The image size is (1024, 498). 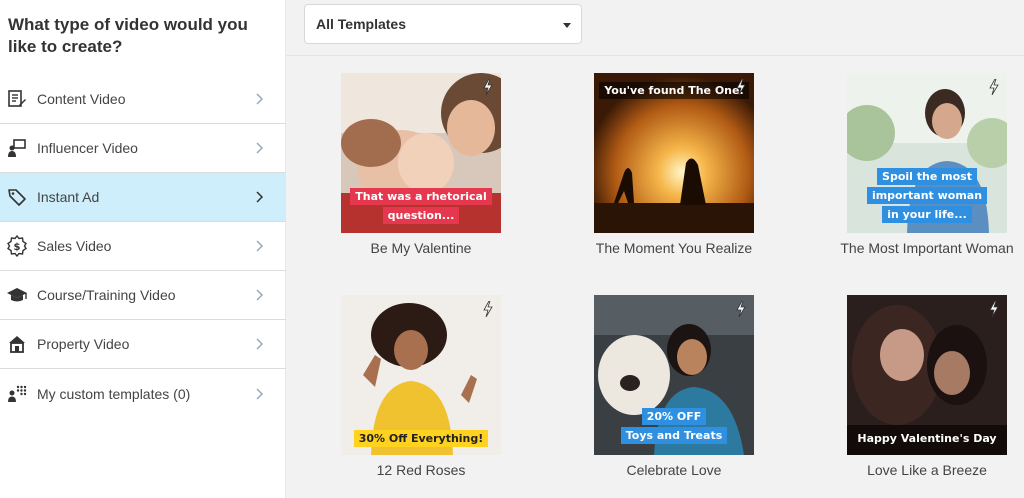 What do you see at coordinates (361, 24) in the screenshot?
I see `template-filter-value: All Templates` at bounding box center [361, 24].